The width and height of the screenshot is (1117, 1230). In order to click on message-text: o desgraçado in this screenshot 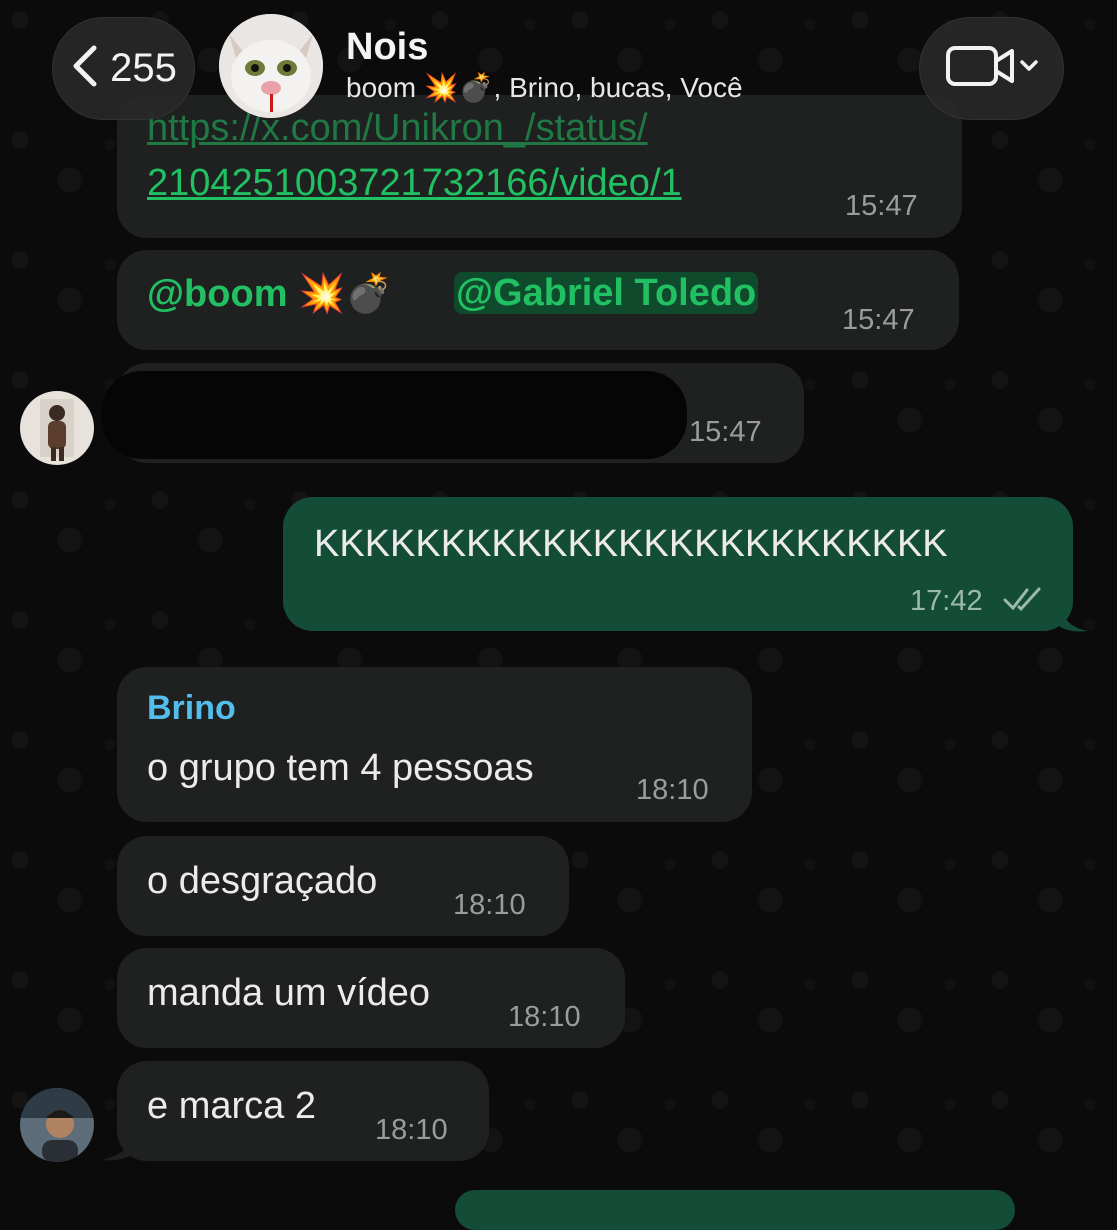, I will do `click(262, 881)`.